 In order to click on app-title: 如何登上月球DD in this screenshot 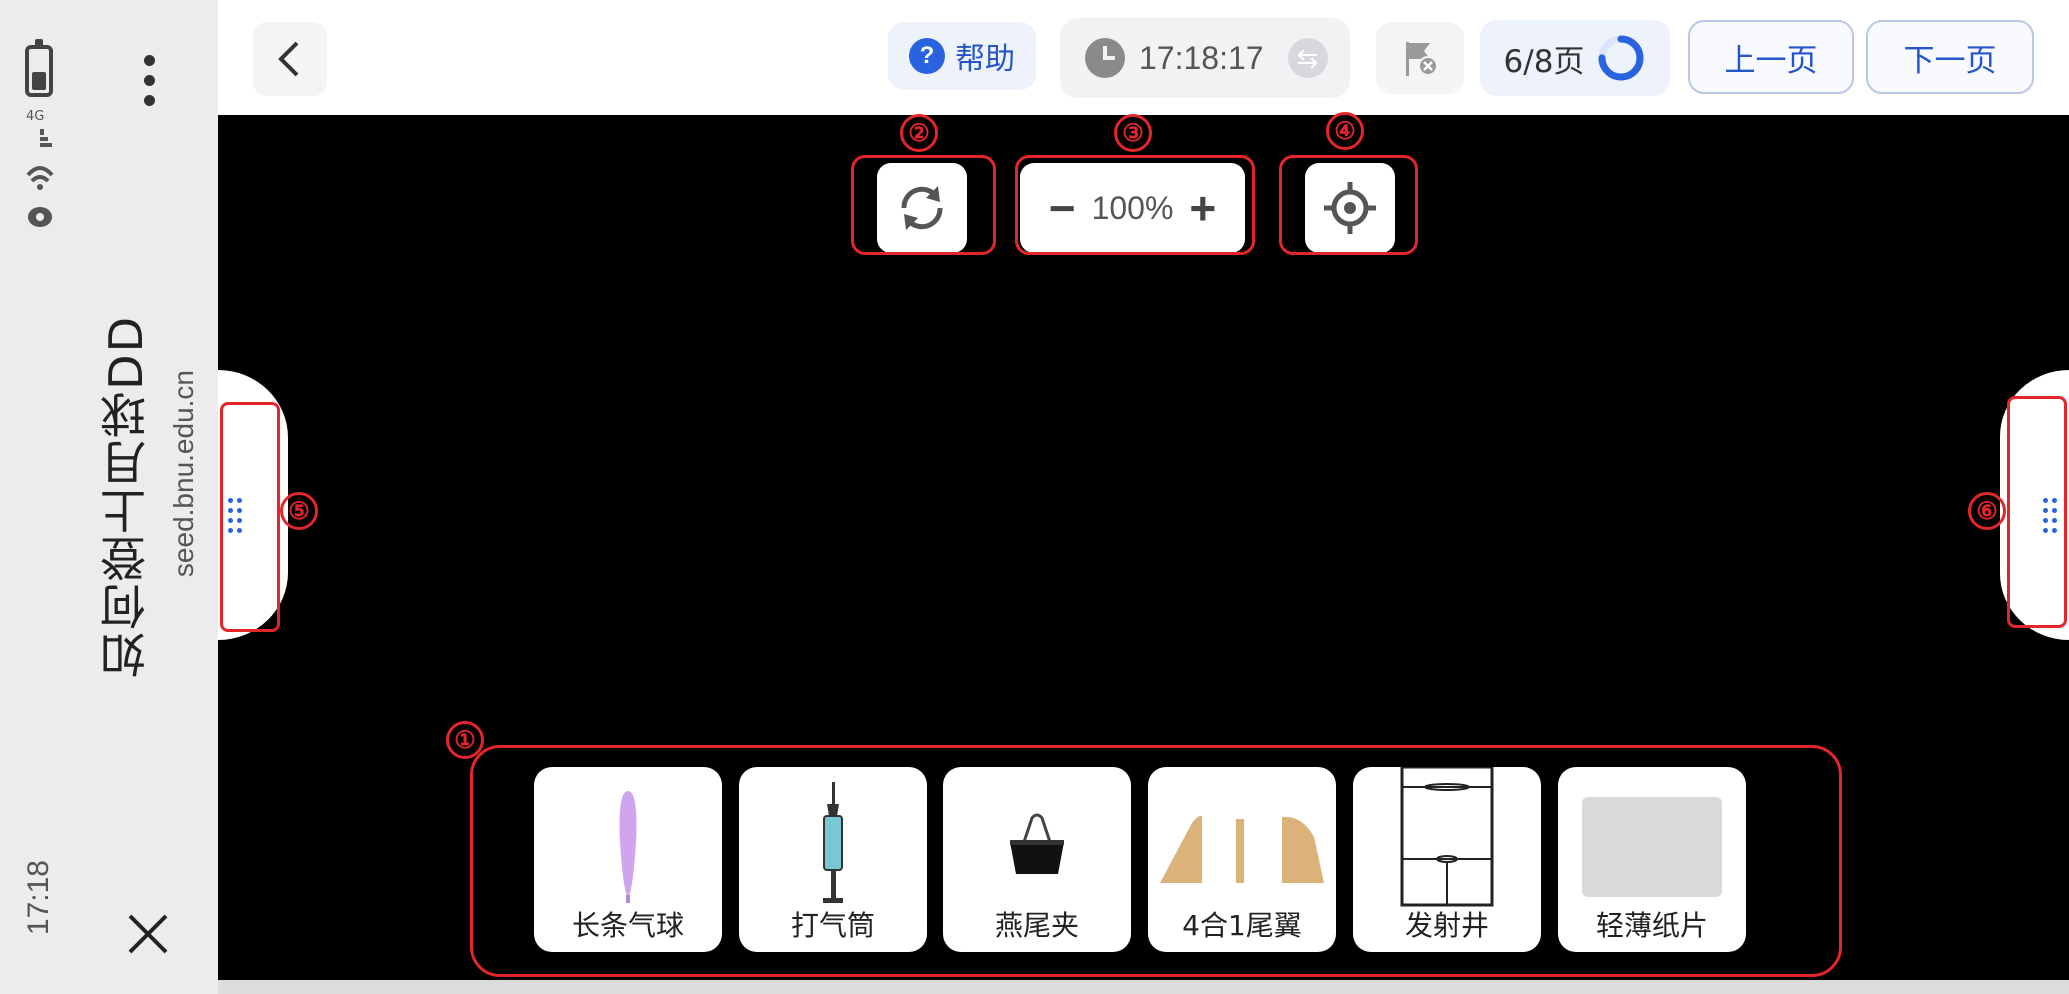, I will do `click(126, 496)`.